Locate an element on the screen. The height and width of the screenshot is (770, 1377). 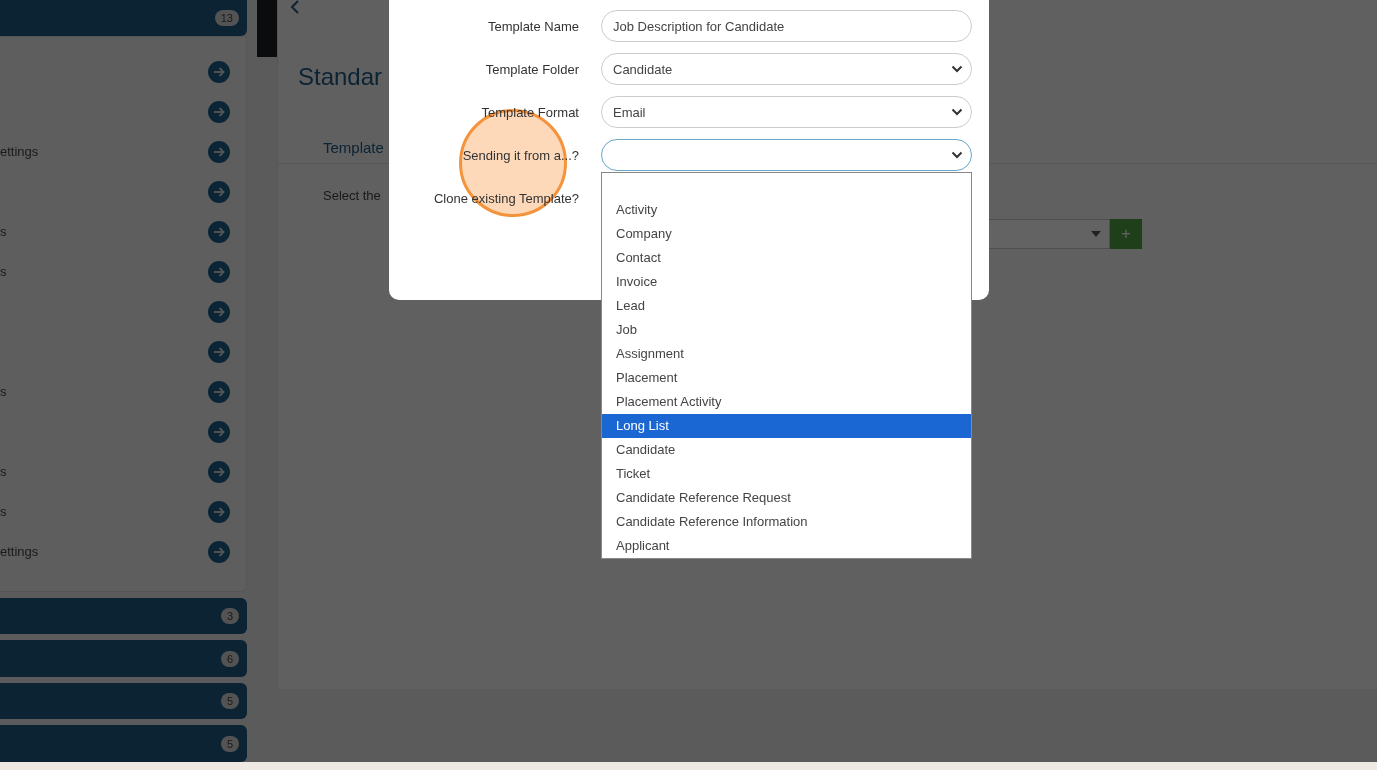
field-label: Template Name is located at coordinates (533, 26).